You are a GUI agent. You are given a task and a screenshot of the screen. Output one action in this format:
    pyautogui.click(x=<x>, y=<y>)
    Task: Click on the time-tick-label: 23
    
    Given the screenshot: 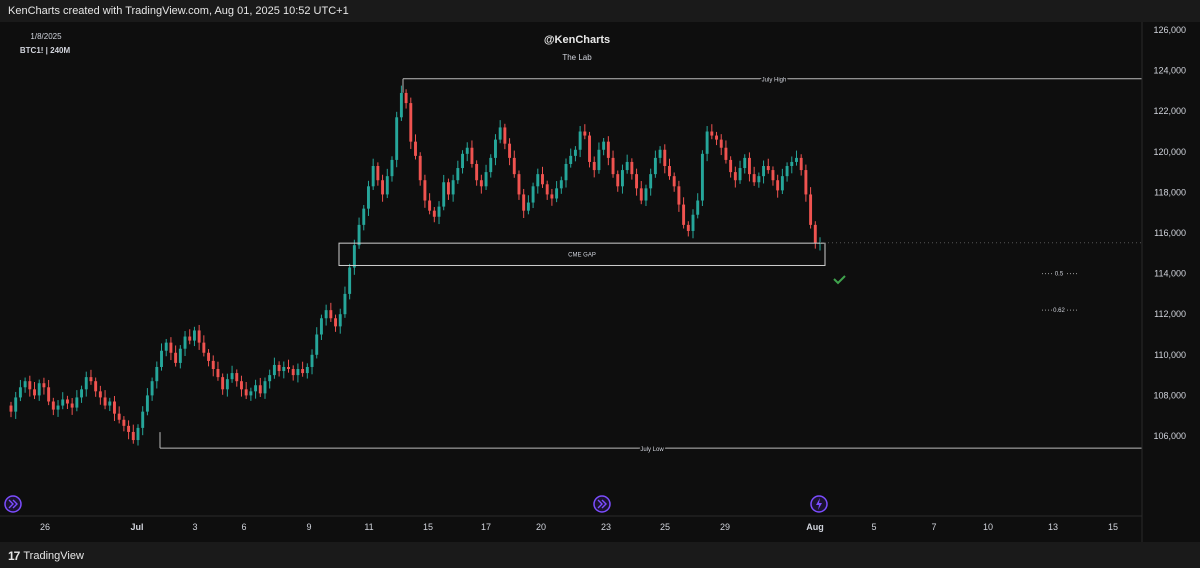 What is the action you would take?
    pyautogui.click(x=606, y=527)
    